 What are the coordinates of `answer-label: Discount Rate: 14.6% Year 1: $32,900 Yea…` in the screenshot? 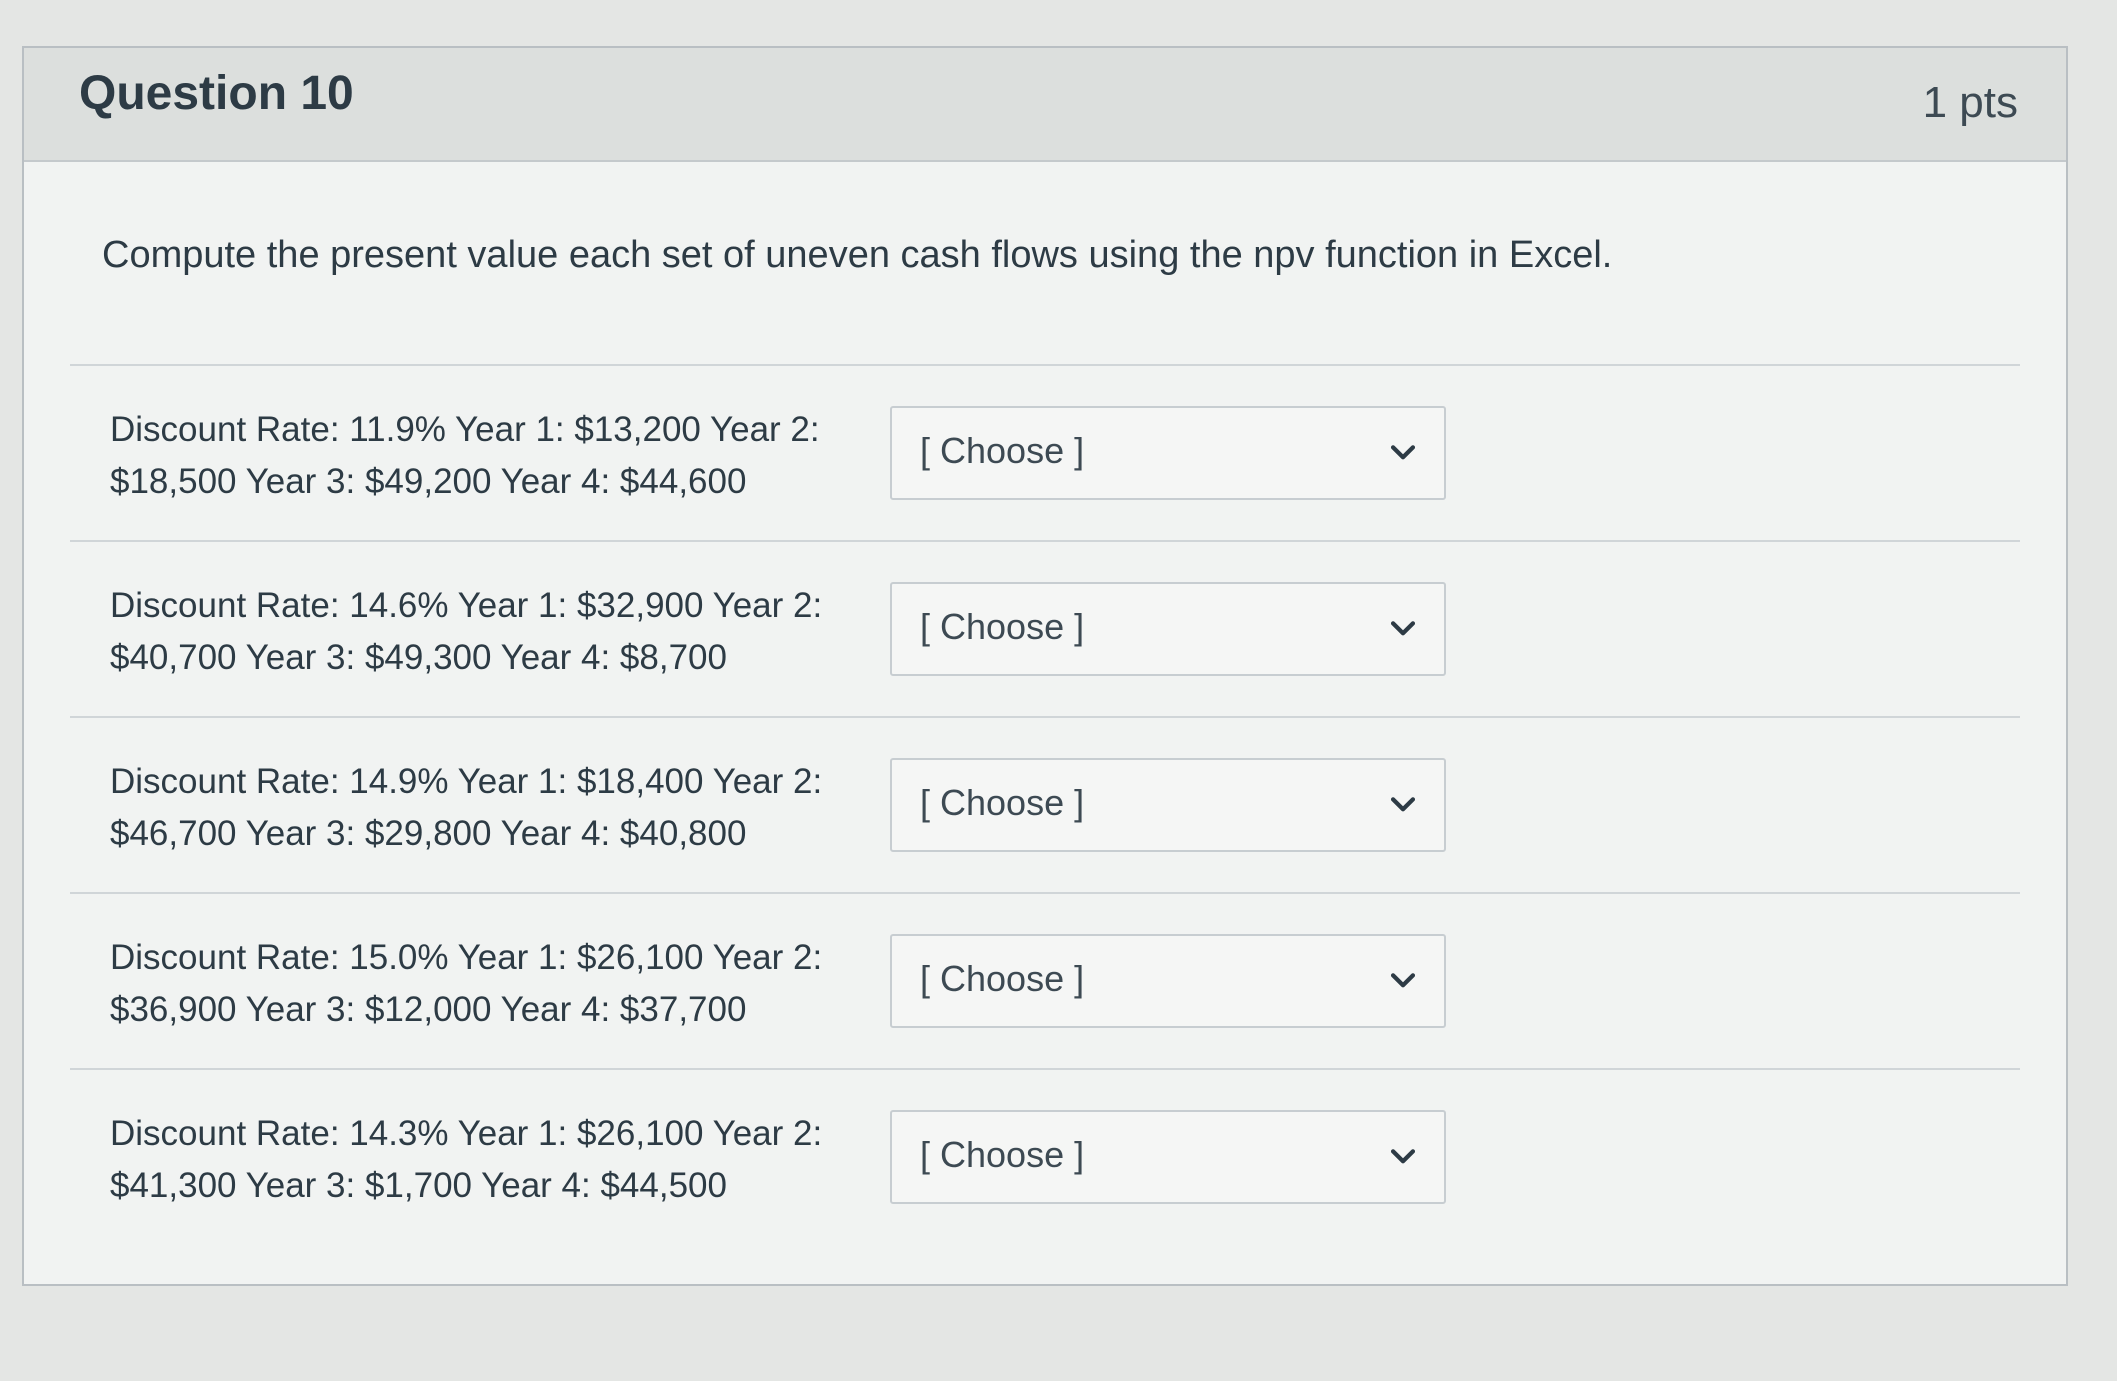 It's located at (490, 632).